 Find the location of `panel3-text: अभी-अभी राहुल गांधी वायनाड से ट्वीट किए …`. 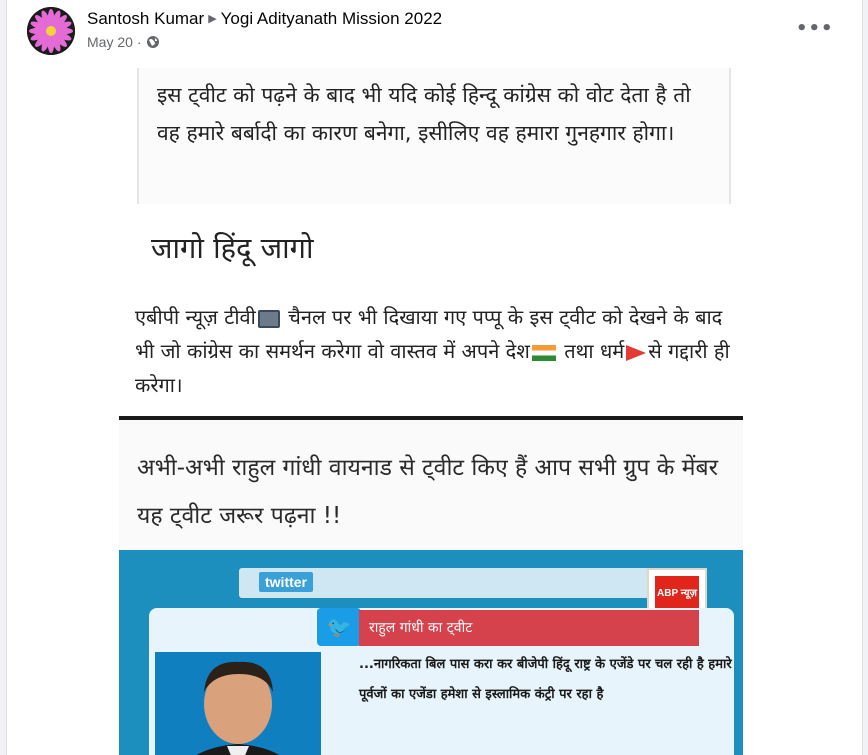

panel3-text: अभी-अभी राहुल गांधी वायनाड से ट्वीट किए … is located at coordinates (427, 492).